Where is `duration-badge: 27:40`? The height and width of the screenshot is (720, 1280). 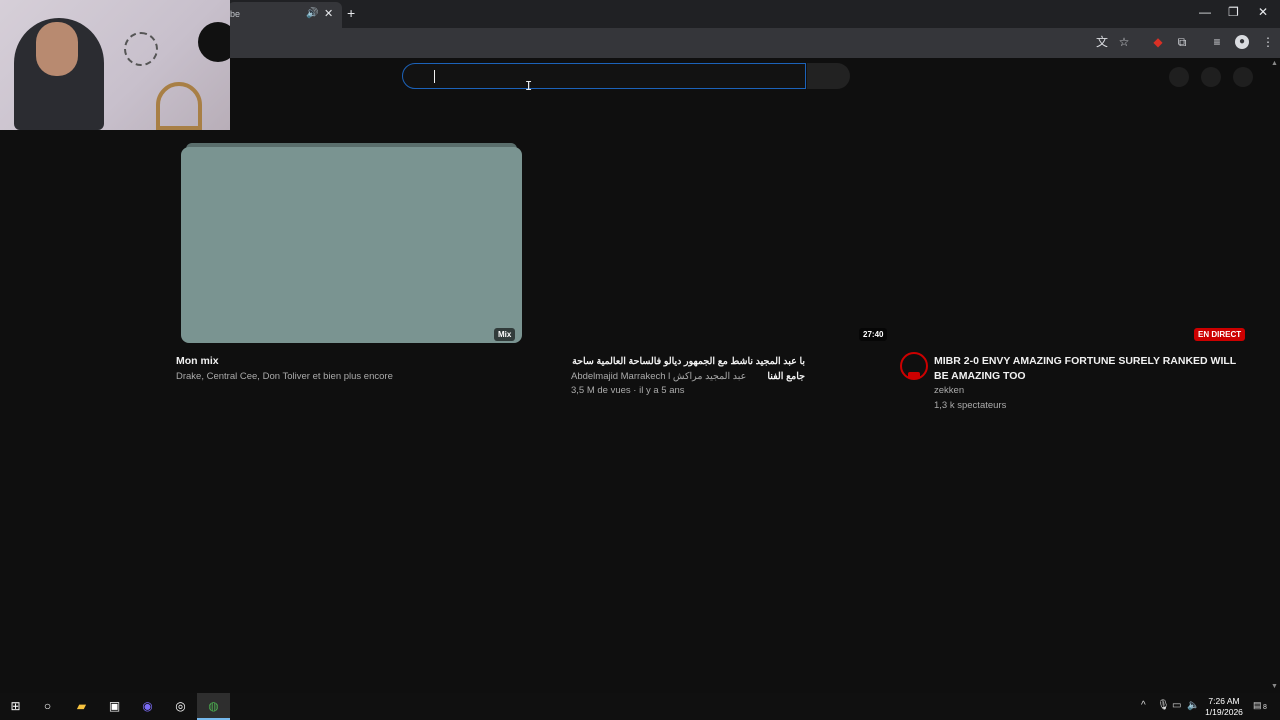
duration-badge: 27:40 is located at coordinates (873, 334).